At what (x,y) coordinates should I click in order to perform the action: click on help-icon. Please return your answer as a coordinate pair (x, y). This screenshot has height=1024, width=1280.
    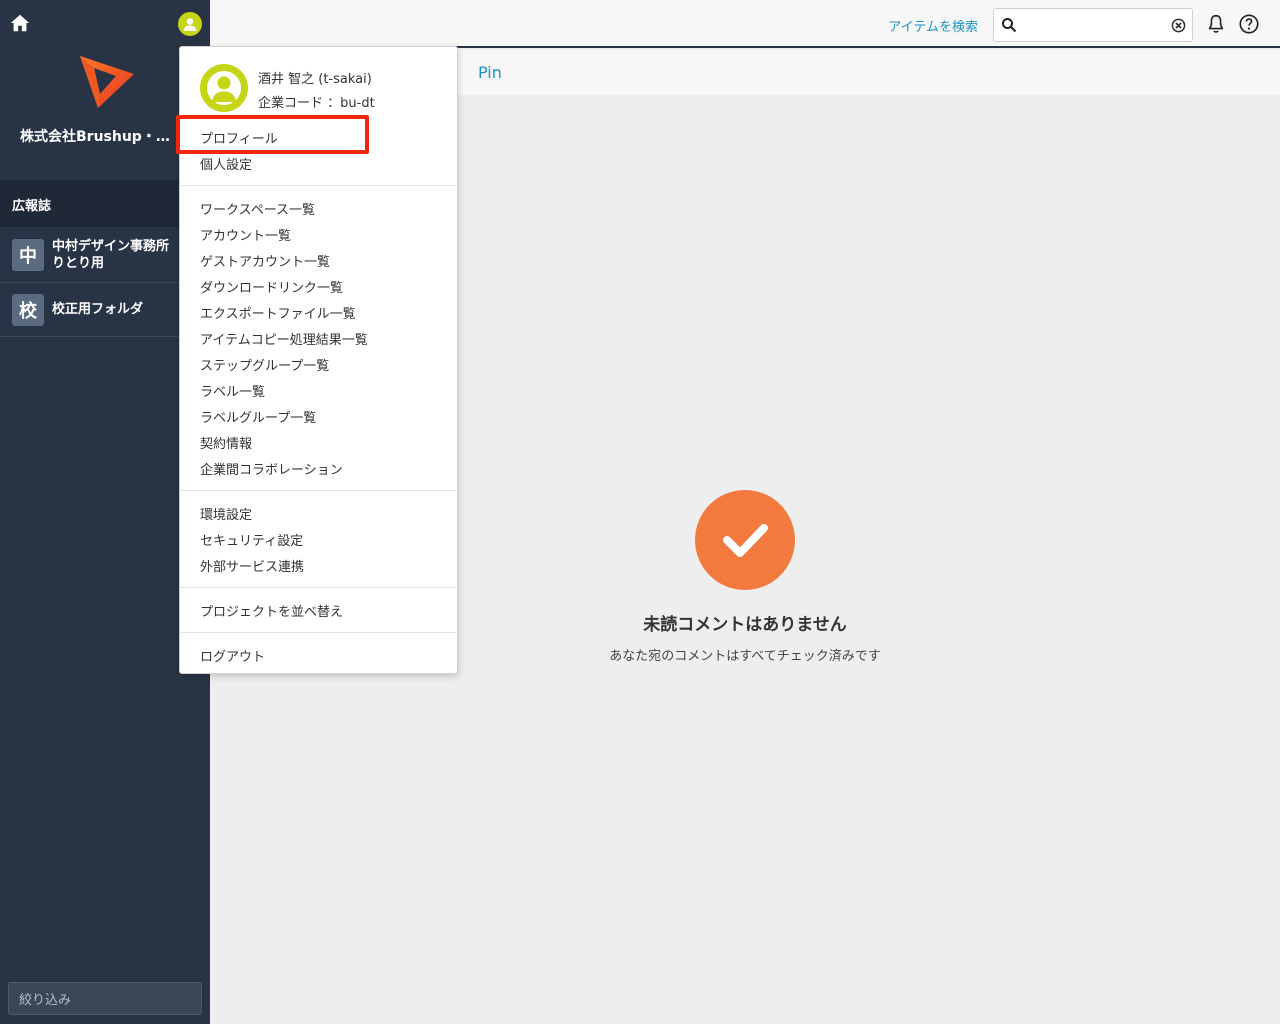
    Looking at the image, I should click on (1249, 24).